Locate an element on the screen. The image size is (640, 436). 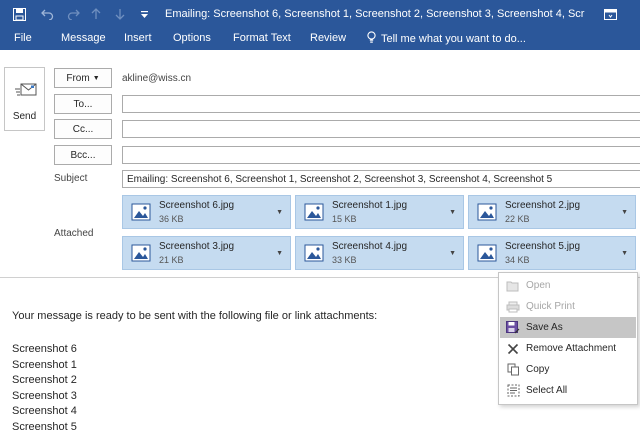
list-item: Screenshot 5 is located at coordinates (44, 426).